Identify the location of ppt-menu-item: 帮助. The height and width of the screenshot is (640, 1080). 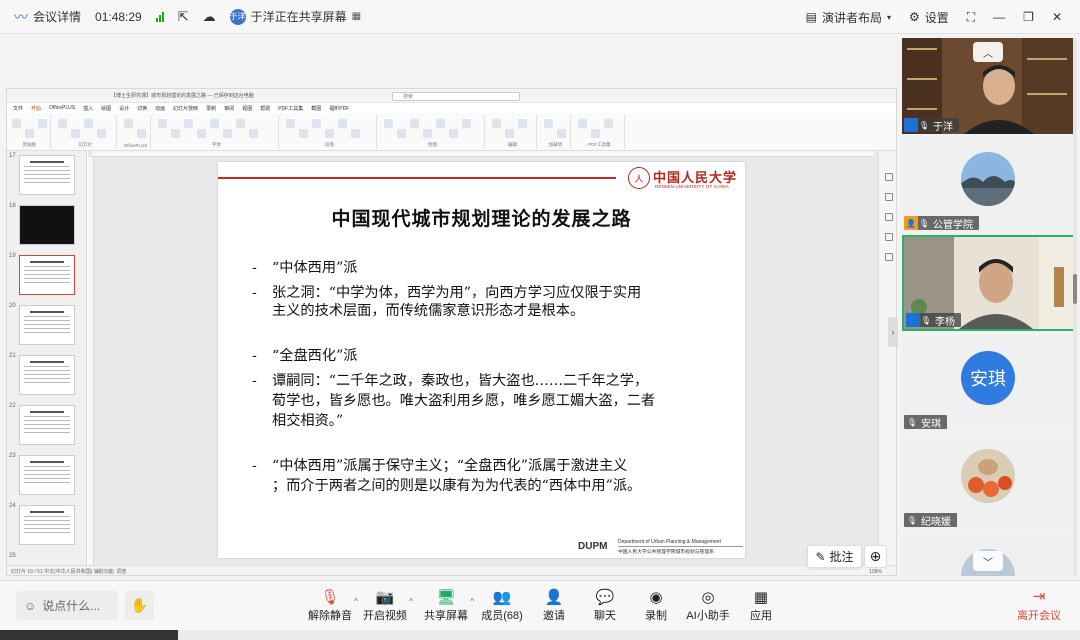
(265, 108).